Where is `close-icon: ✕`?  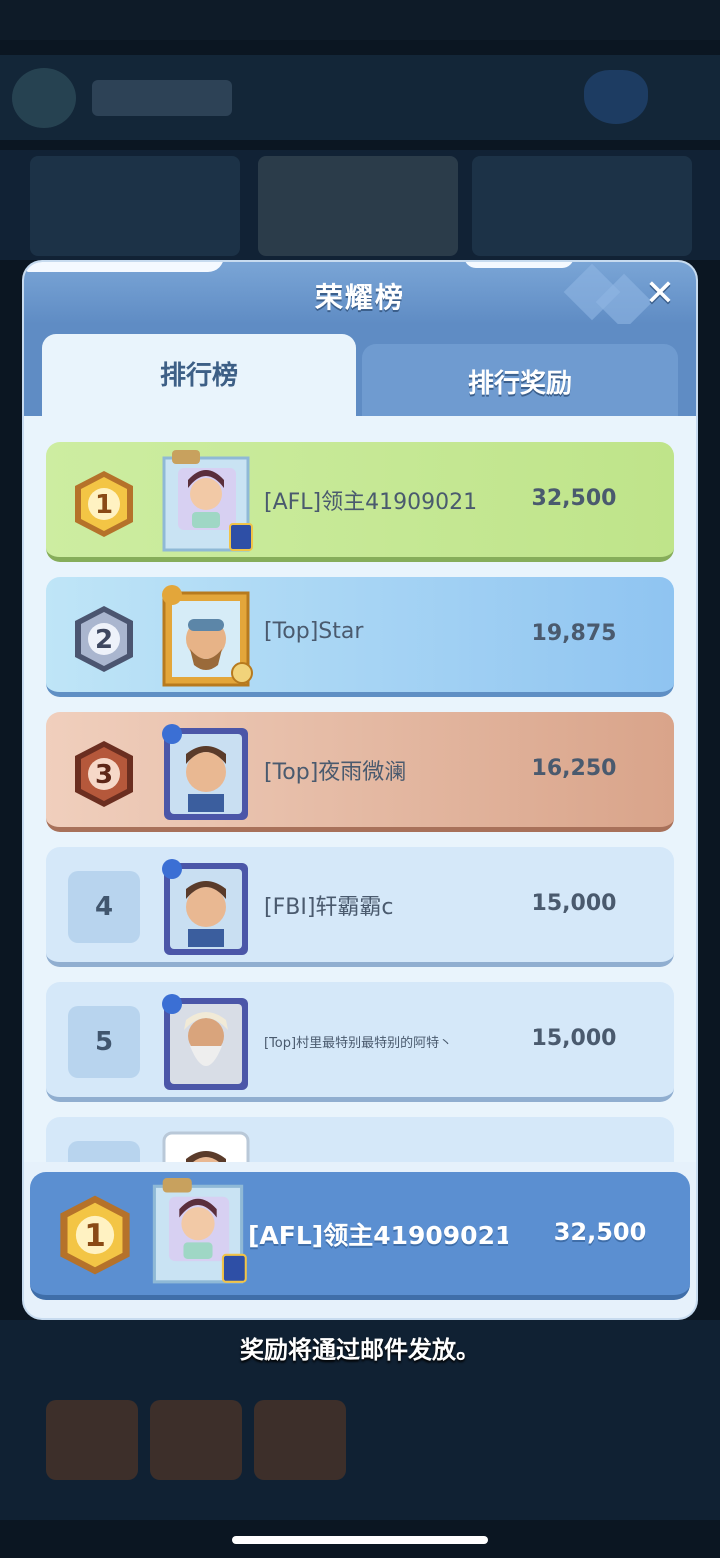
close-icon: ✕ is located at coordinates (660, 294).